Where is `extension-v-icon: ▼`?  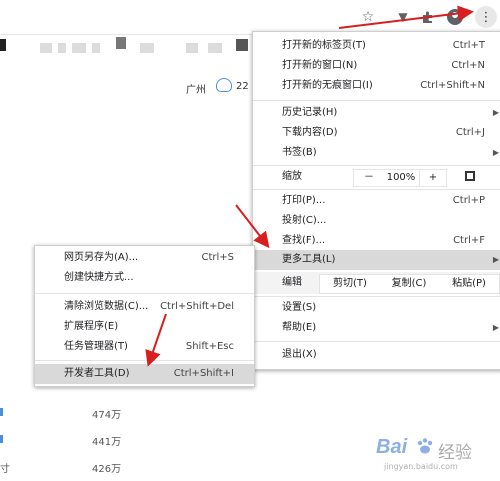 extension-v-icon: ▼ is located at coordinates (403, 17).